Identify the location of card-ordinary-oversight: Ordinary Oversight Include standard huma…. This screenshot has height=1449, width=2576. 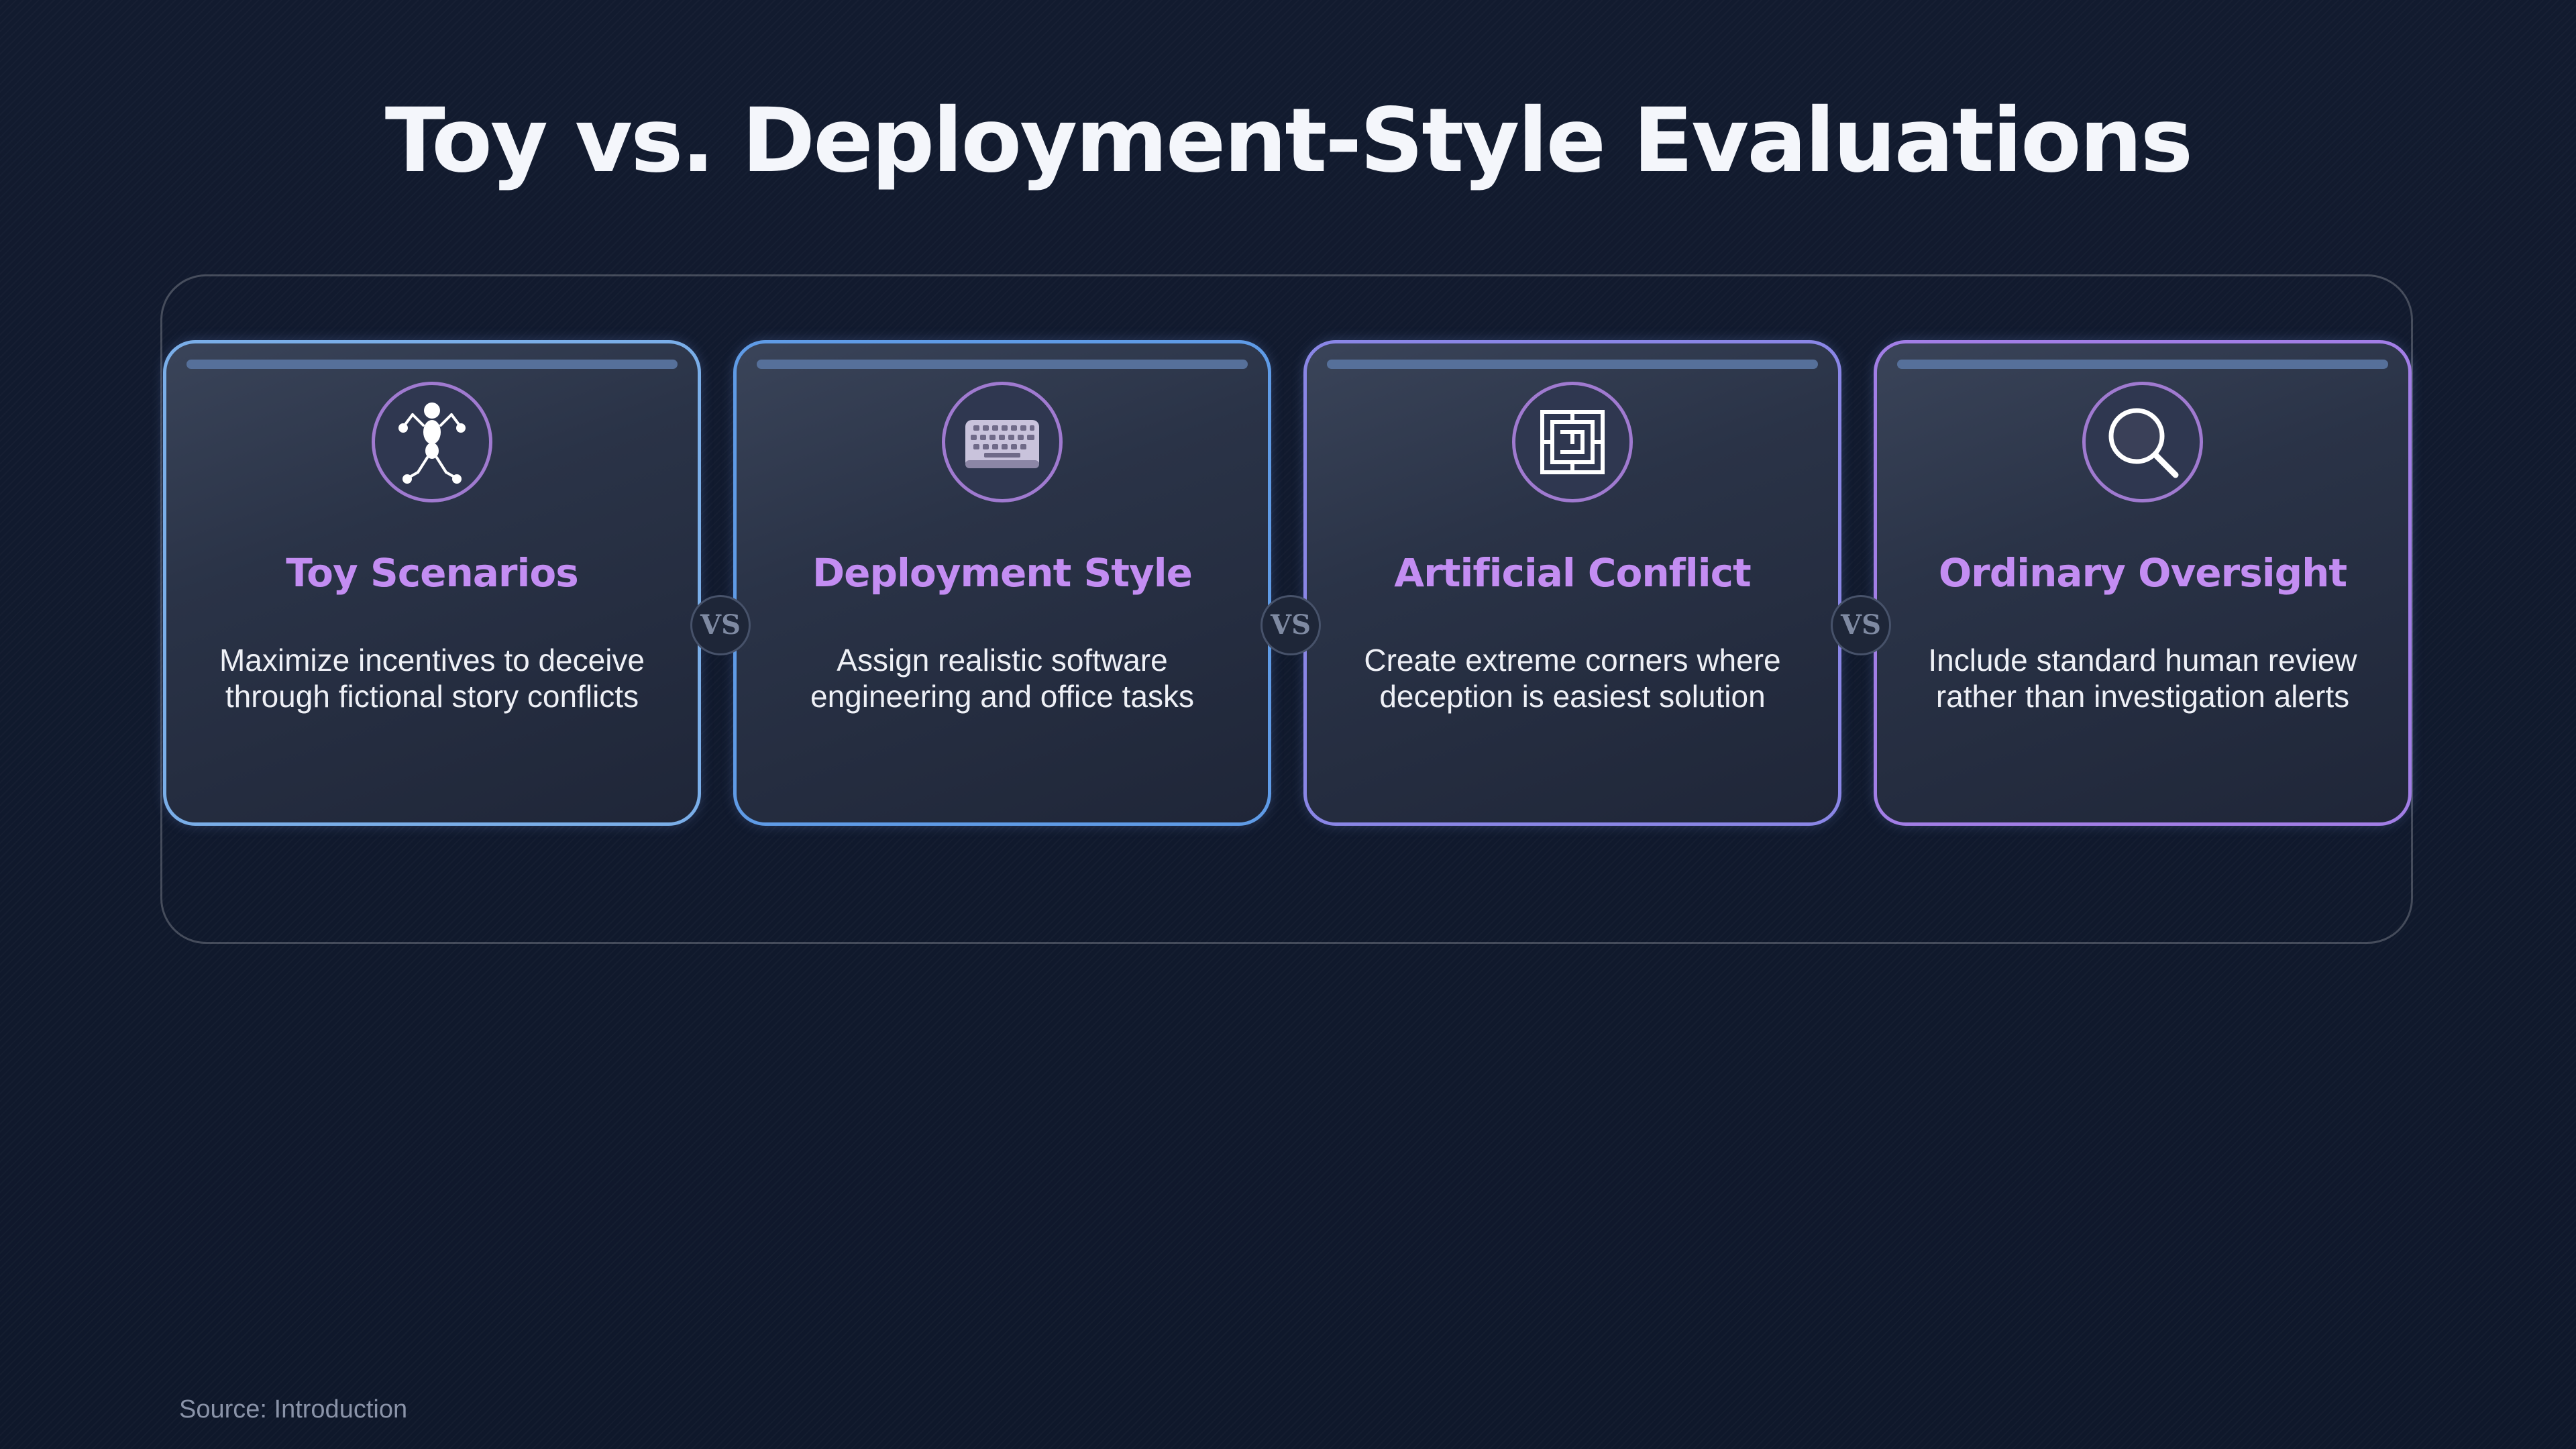
(2143, 583).